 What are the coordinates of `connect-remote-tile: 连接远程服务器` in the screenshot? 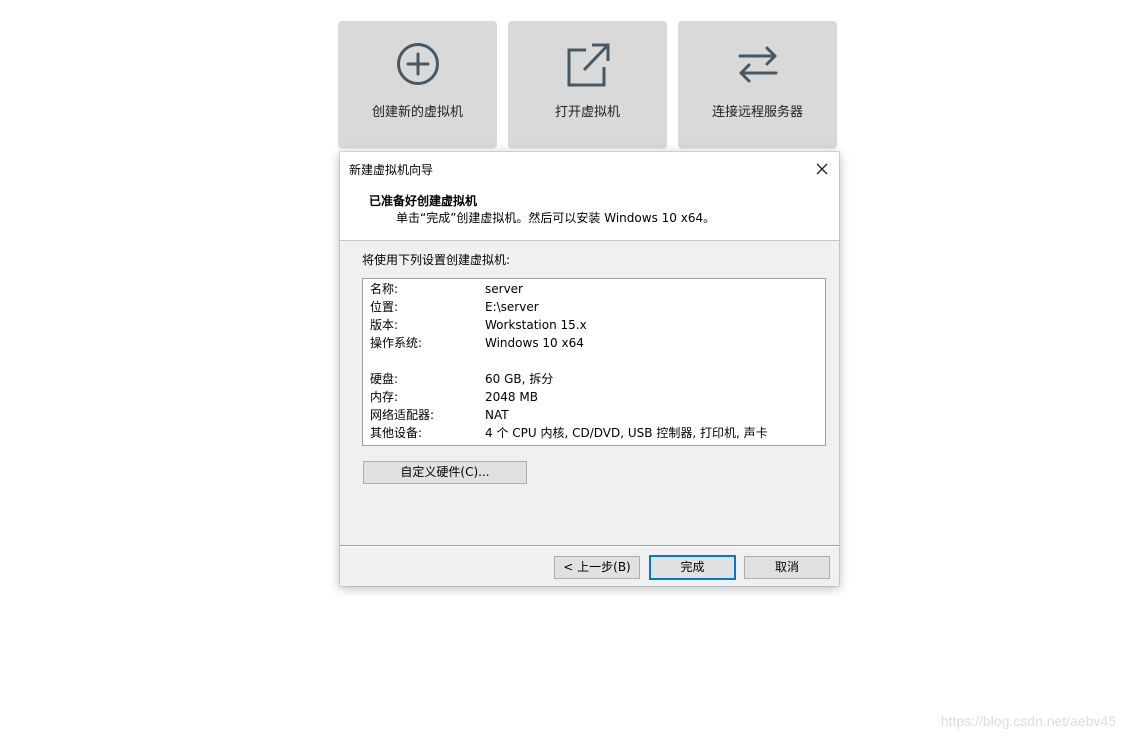 It's located at (757, 84).